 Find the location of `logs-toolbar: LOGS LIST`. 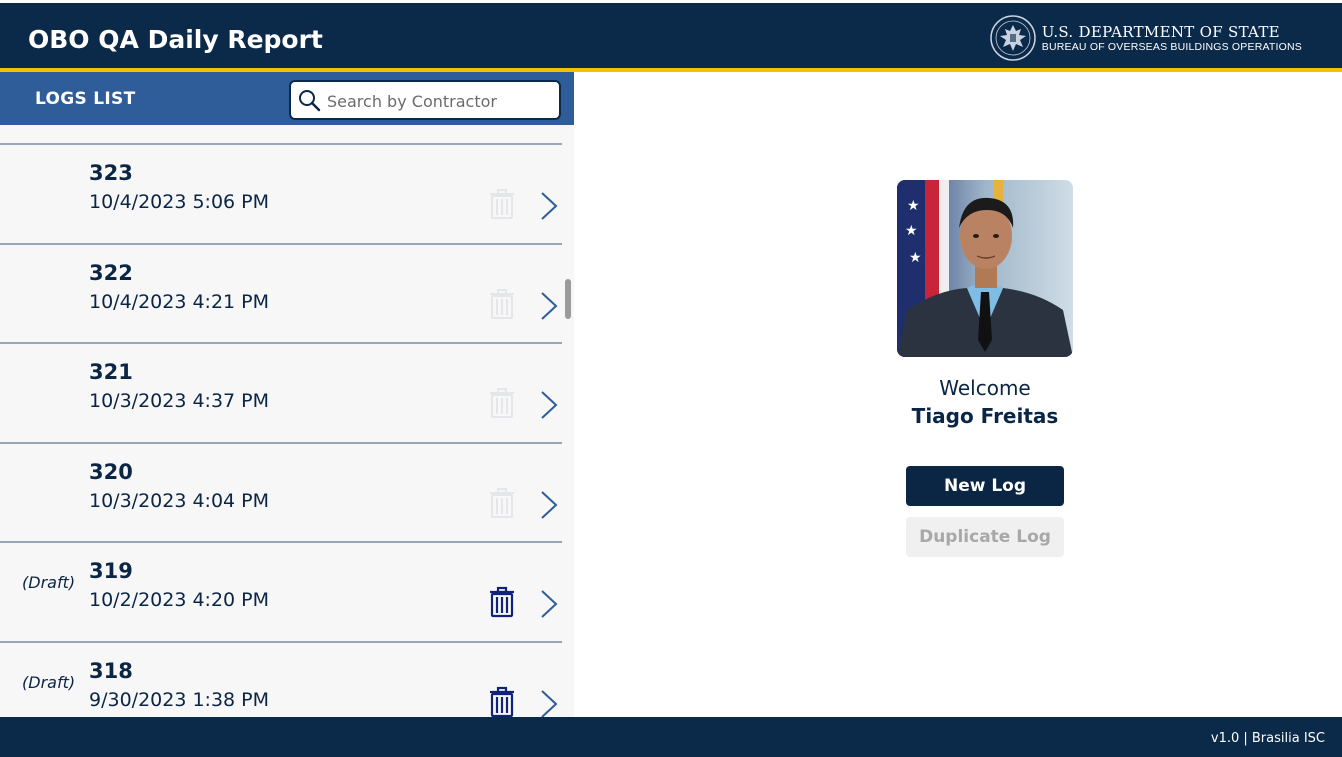

logs-toolbar: LOGS LIST is located at coordinates (287, 98).